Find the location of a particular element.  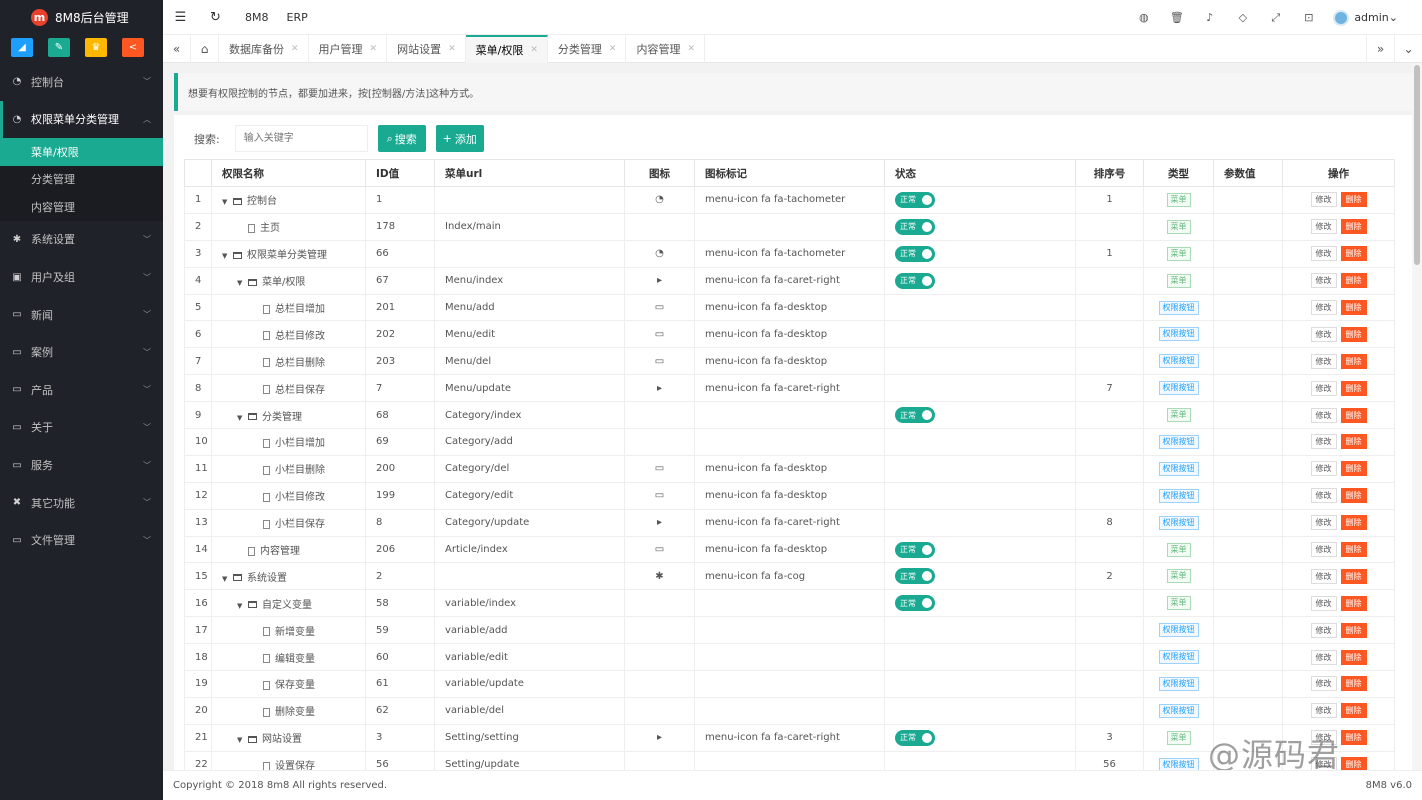

home-icon: ⌂ is located at coordinates (205, 48).